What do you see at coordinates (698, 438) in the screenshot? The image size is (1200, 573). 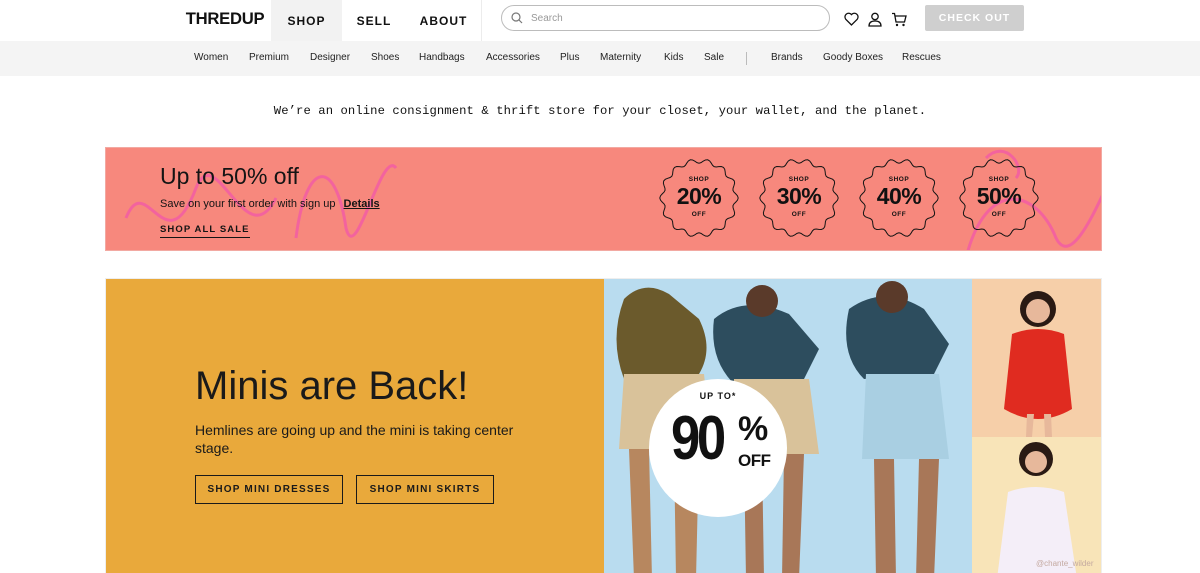 I see `promo-number: 90` at bounding box center [698, 438].